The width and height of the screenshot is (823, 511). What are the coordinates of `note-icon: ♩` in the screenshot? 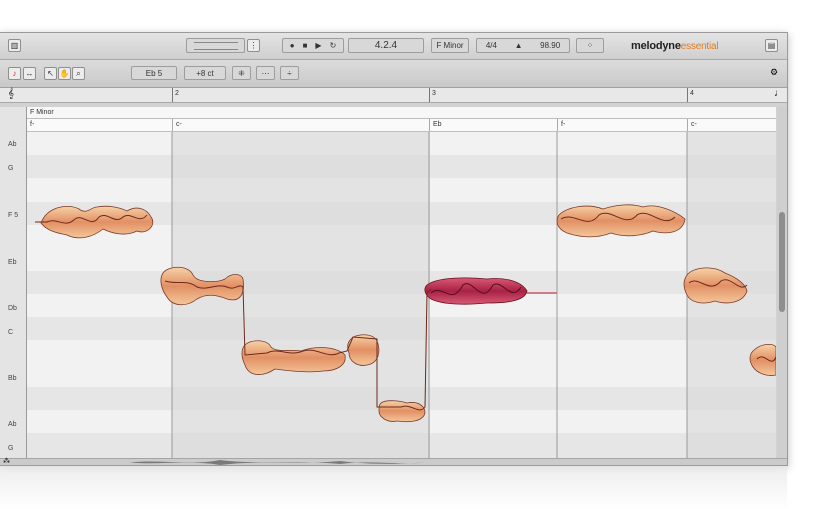 It's located at (779, 93).